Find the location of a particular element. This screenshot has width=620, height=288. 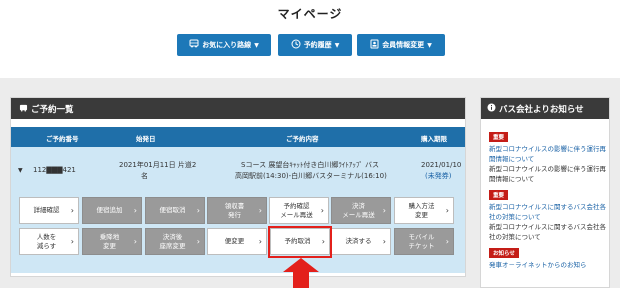

table-header: ご予約番号 始発日 ご予約内容 購入期限 is located at coordinates (238, 137).